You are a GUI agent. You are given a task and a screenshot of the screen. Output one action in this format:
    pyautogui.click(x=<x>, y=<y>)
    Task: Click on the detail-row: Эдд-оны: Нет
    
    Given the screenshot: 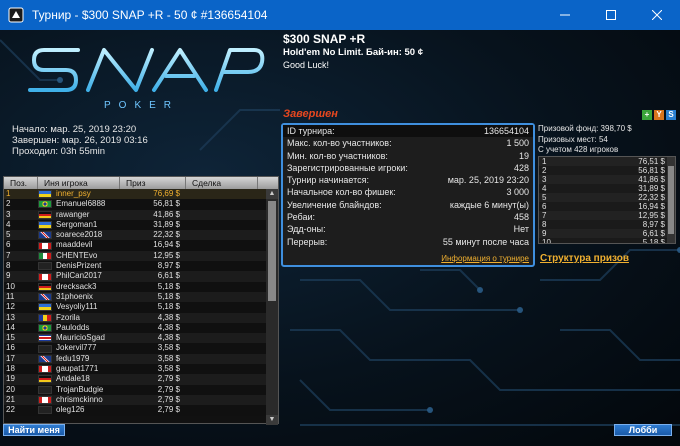 What is the action you would take?
    pyautogui.click(x=408, y=229)
    